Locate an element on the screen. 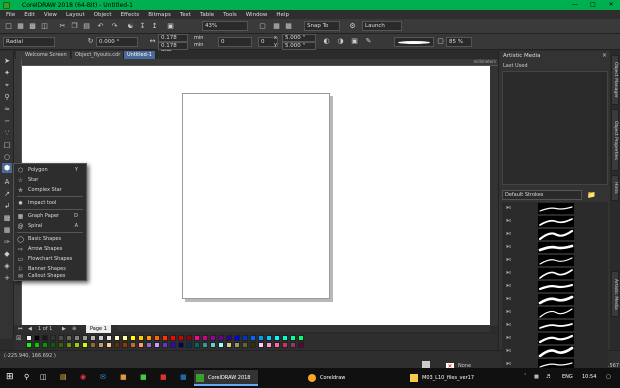 This screenshot has width=620, height=388. width-field: 0.178 mm is located at coordinates (173, 40).